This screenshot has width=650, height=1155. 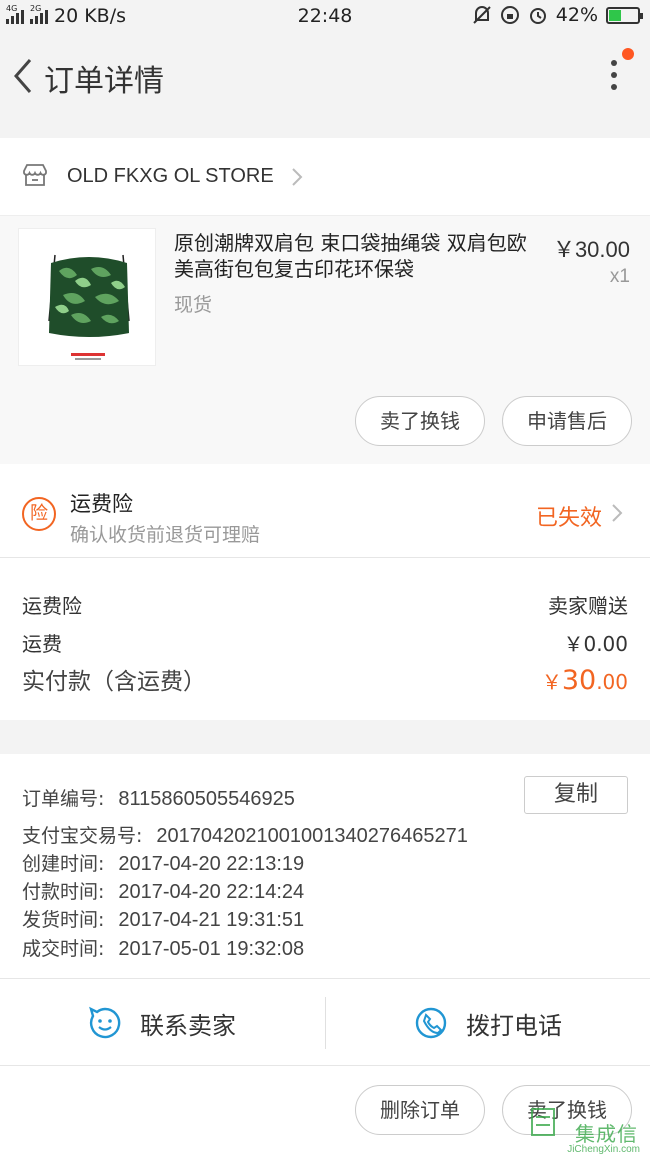 I want to click on created-time: 2017-04-20 22:13:19, so click(x=211, y=864).